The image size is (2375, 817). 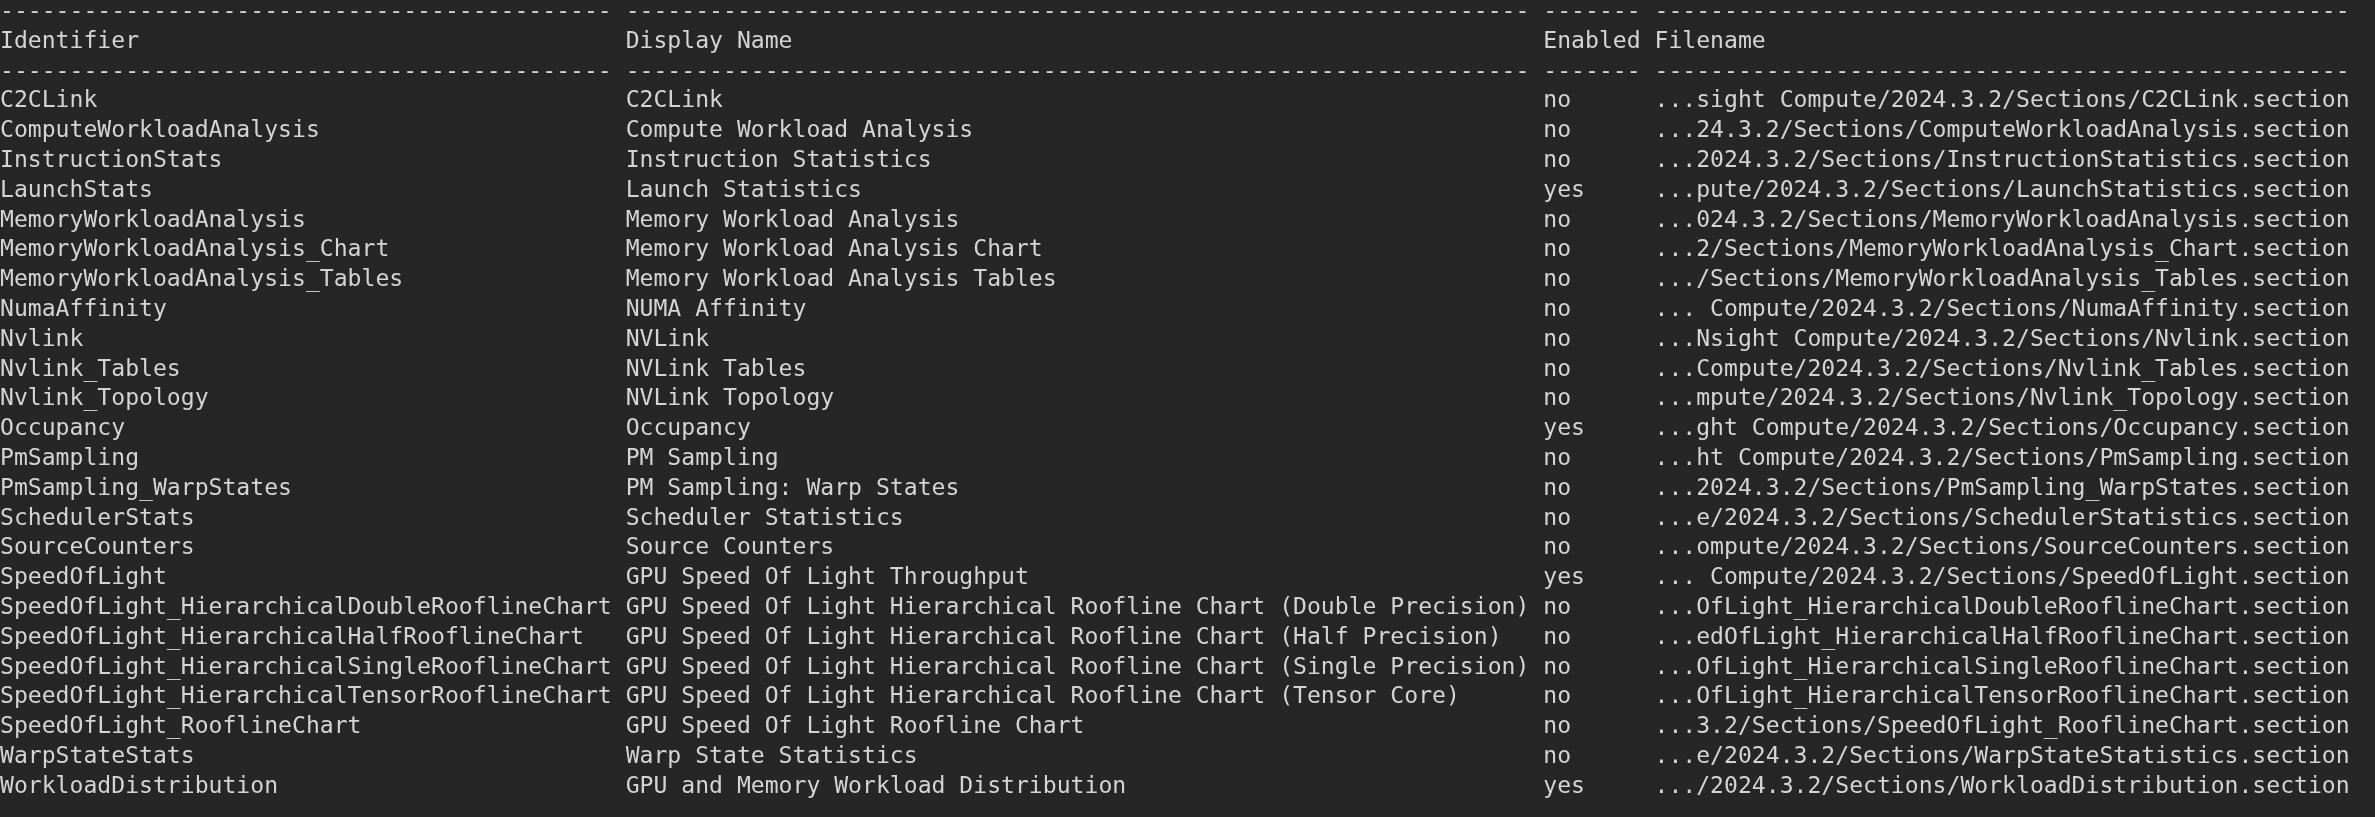 I want to click on column-header: Filename, so click(x=1710, y=39).